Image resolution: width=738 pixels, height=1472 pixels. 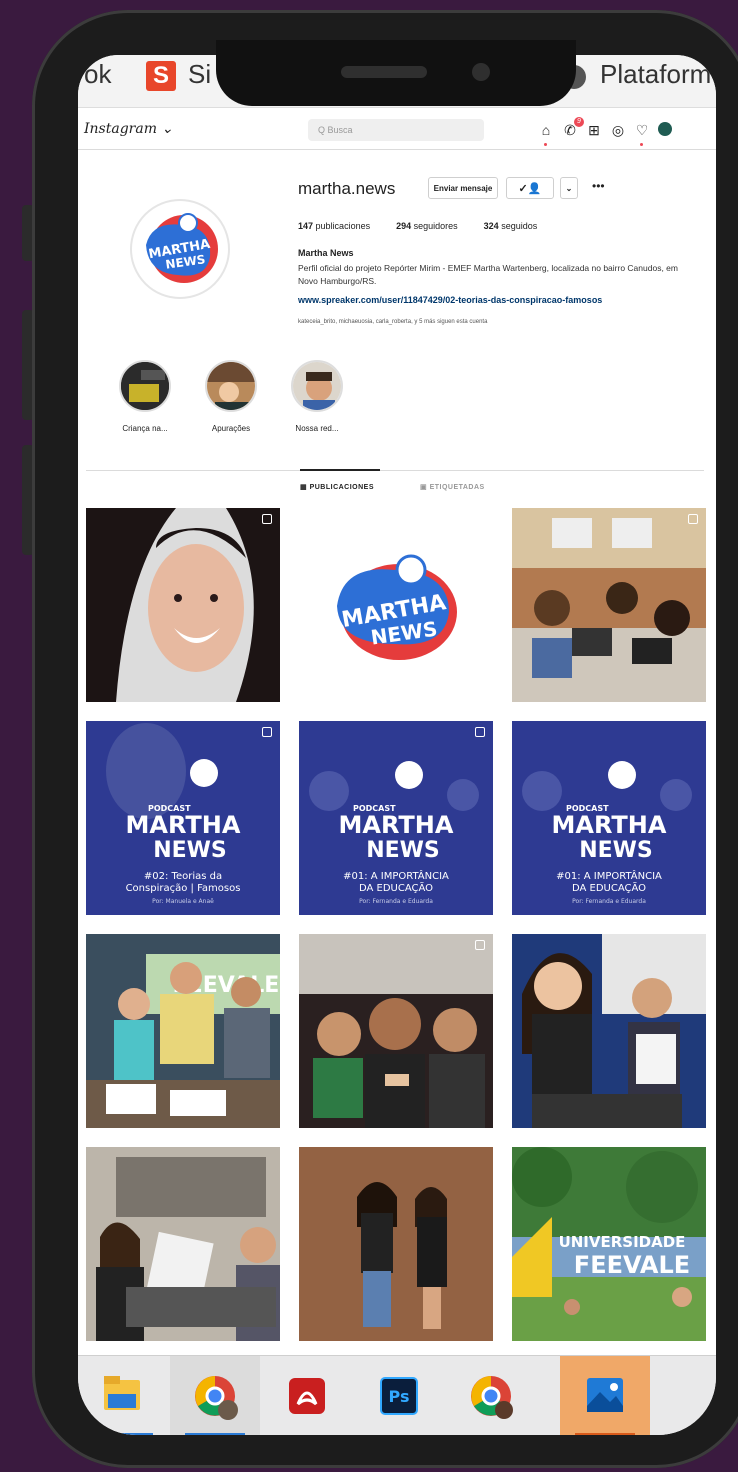 What do you see at coordinates (340, 470) in the screenshot?
I see `active-tab-indicator` at bounding box center [340, 470].